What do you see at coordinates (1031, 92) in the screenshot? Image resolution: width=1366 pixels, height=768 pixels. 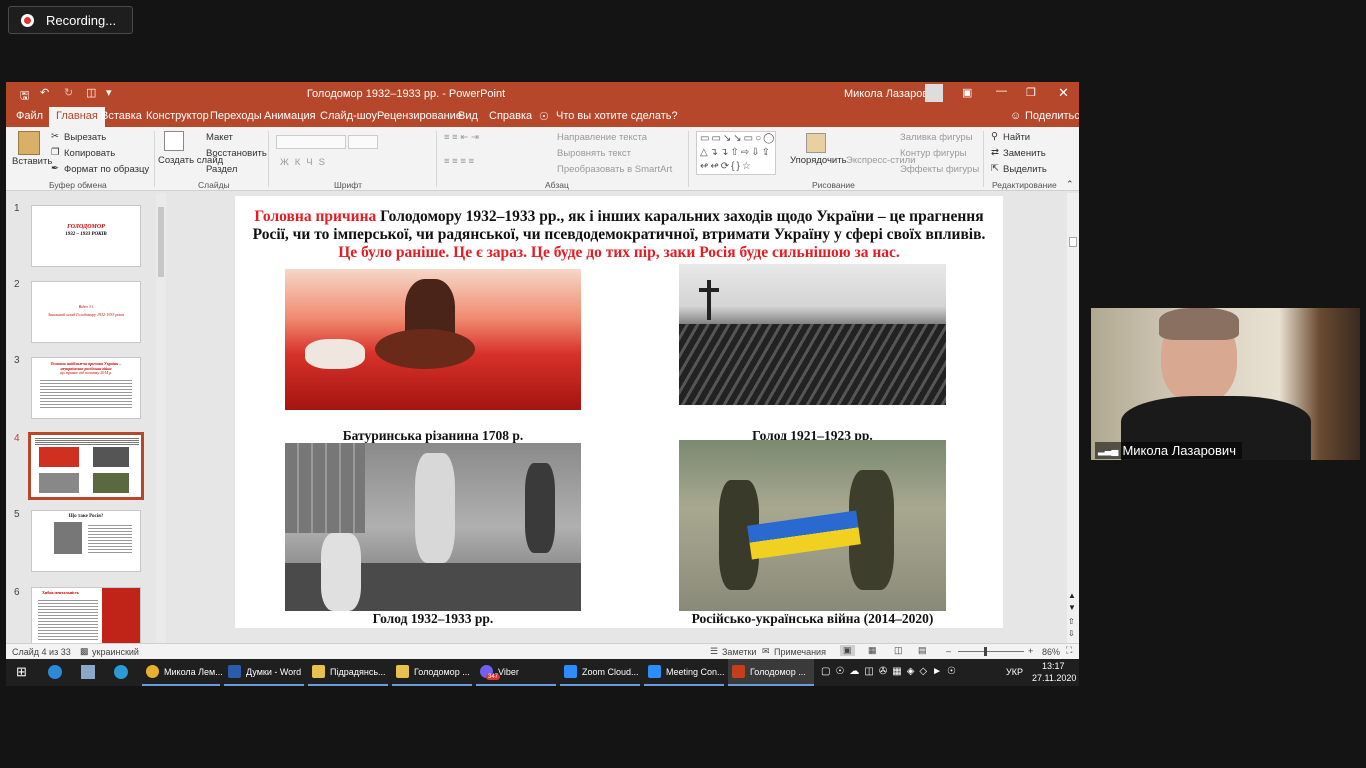 I see `maximize-icon: ❐` at bounding box center [1031, 92].